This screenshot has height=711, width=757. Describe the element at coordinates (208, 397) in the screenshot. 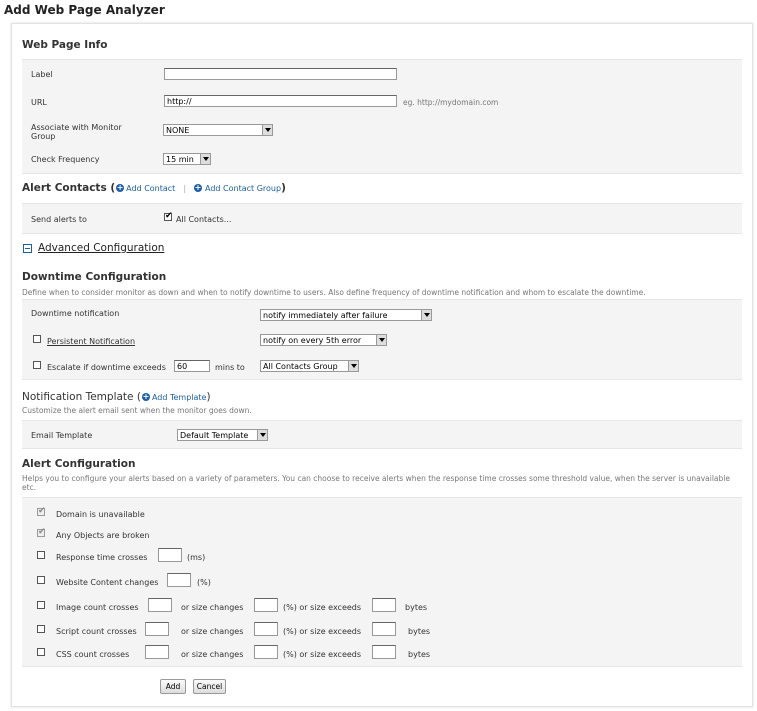

I see `notification-template-title-close: )` at that location.